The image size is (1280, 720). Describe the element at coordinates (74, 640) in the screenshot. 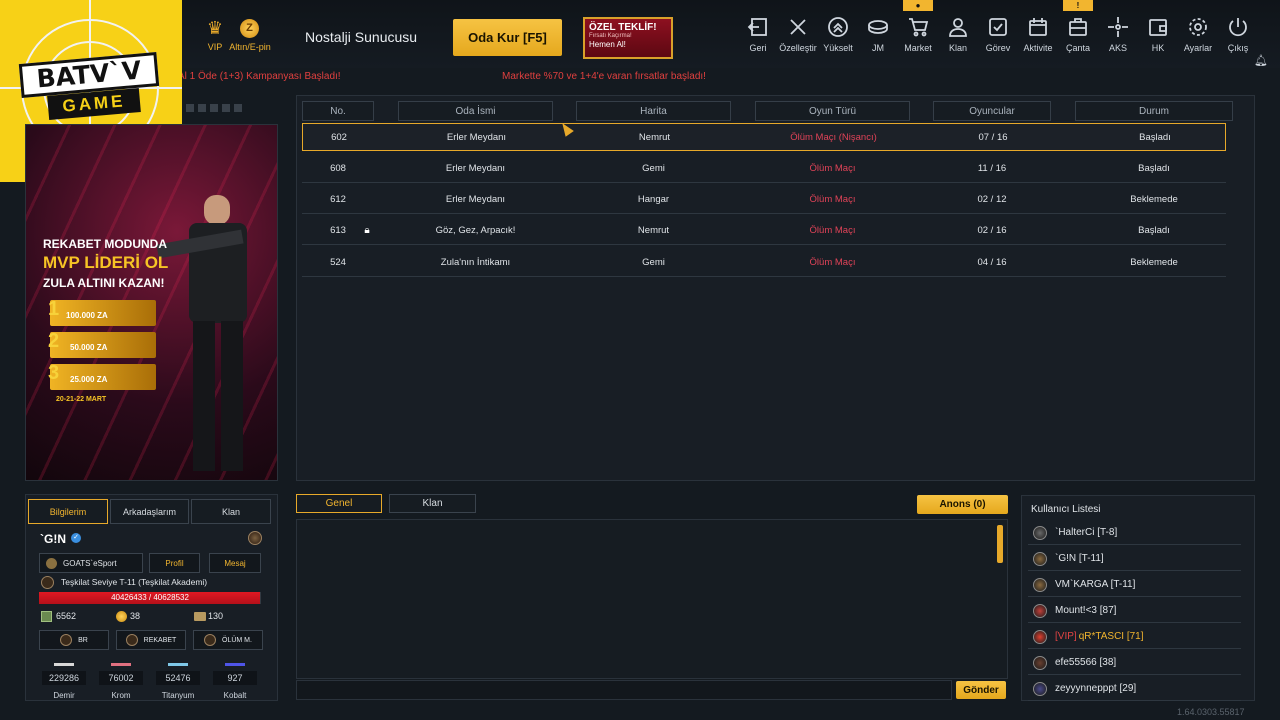

I see `mode-br-button: BR` at that location.